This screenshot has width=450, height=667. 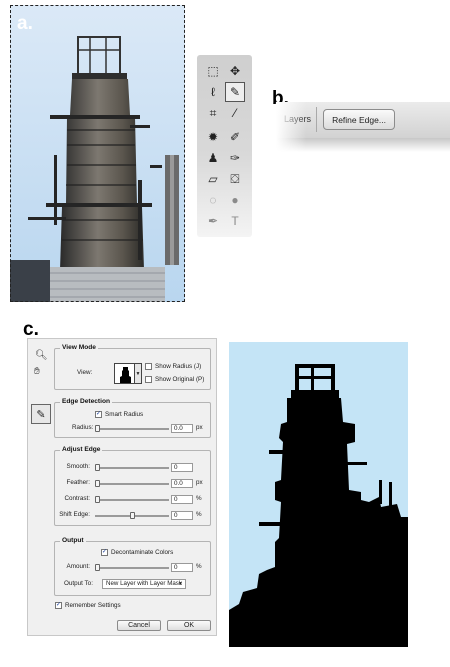 I want to click on output-title: Output, so click(x=73, y=540).